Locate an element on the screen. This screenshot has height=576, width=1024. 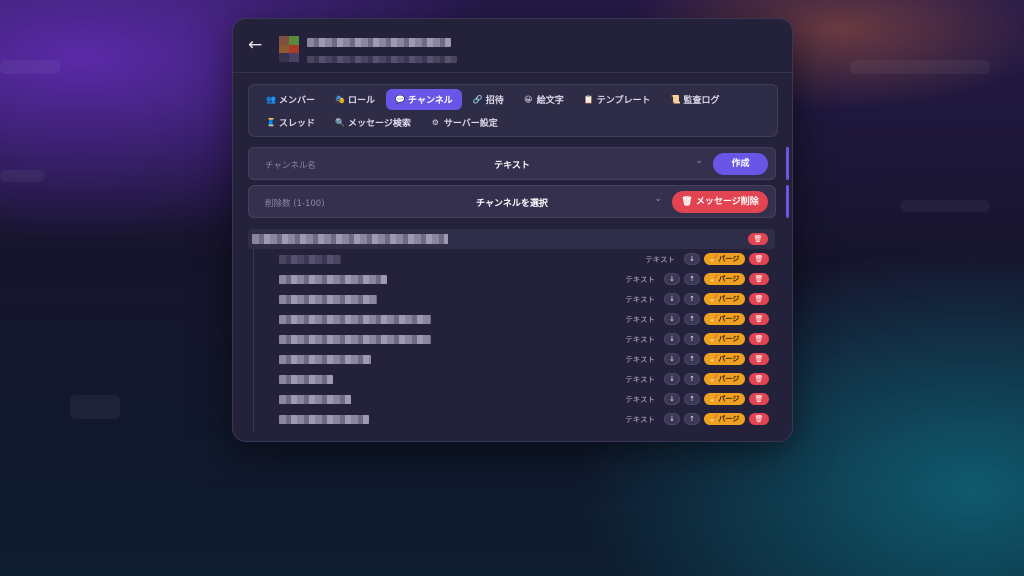
server-name-redacted is located at coordinates (379, 42).